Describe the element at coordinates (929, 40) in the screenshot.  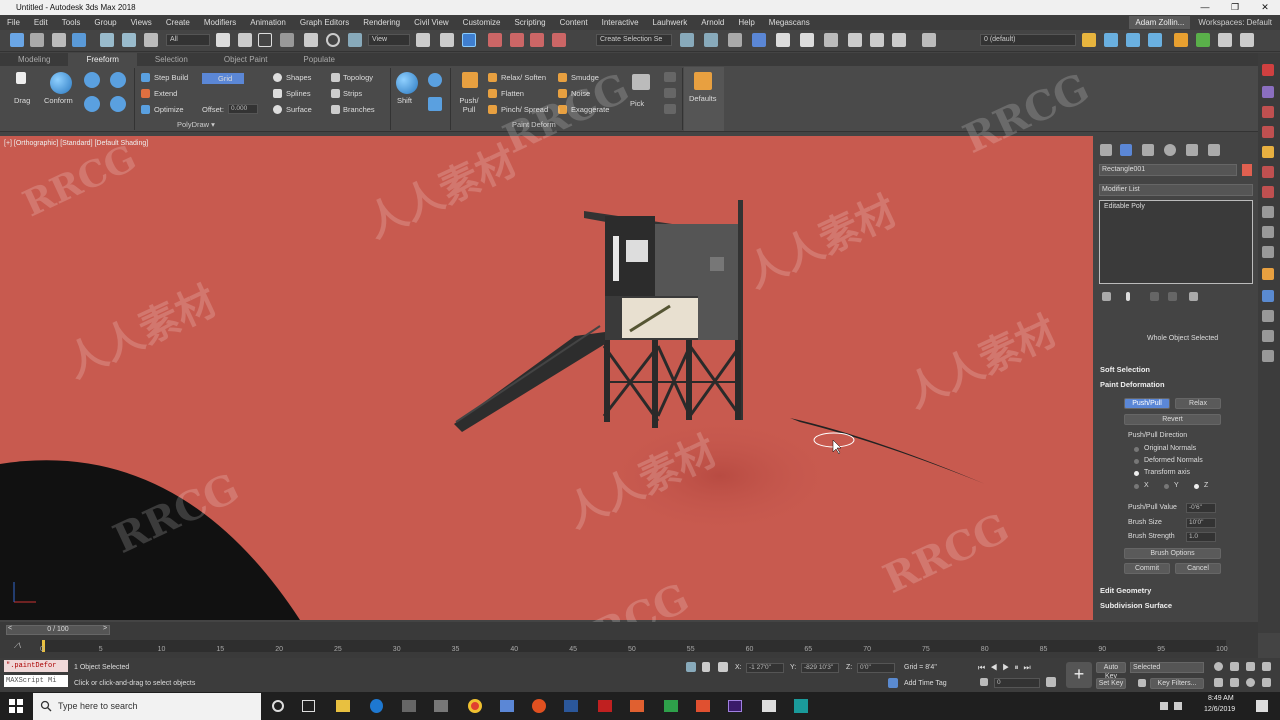
I see `layers-icon` at that location.